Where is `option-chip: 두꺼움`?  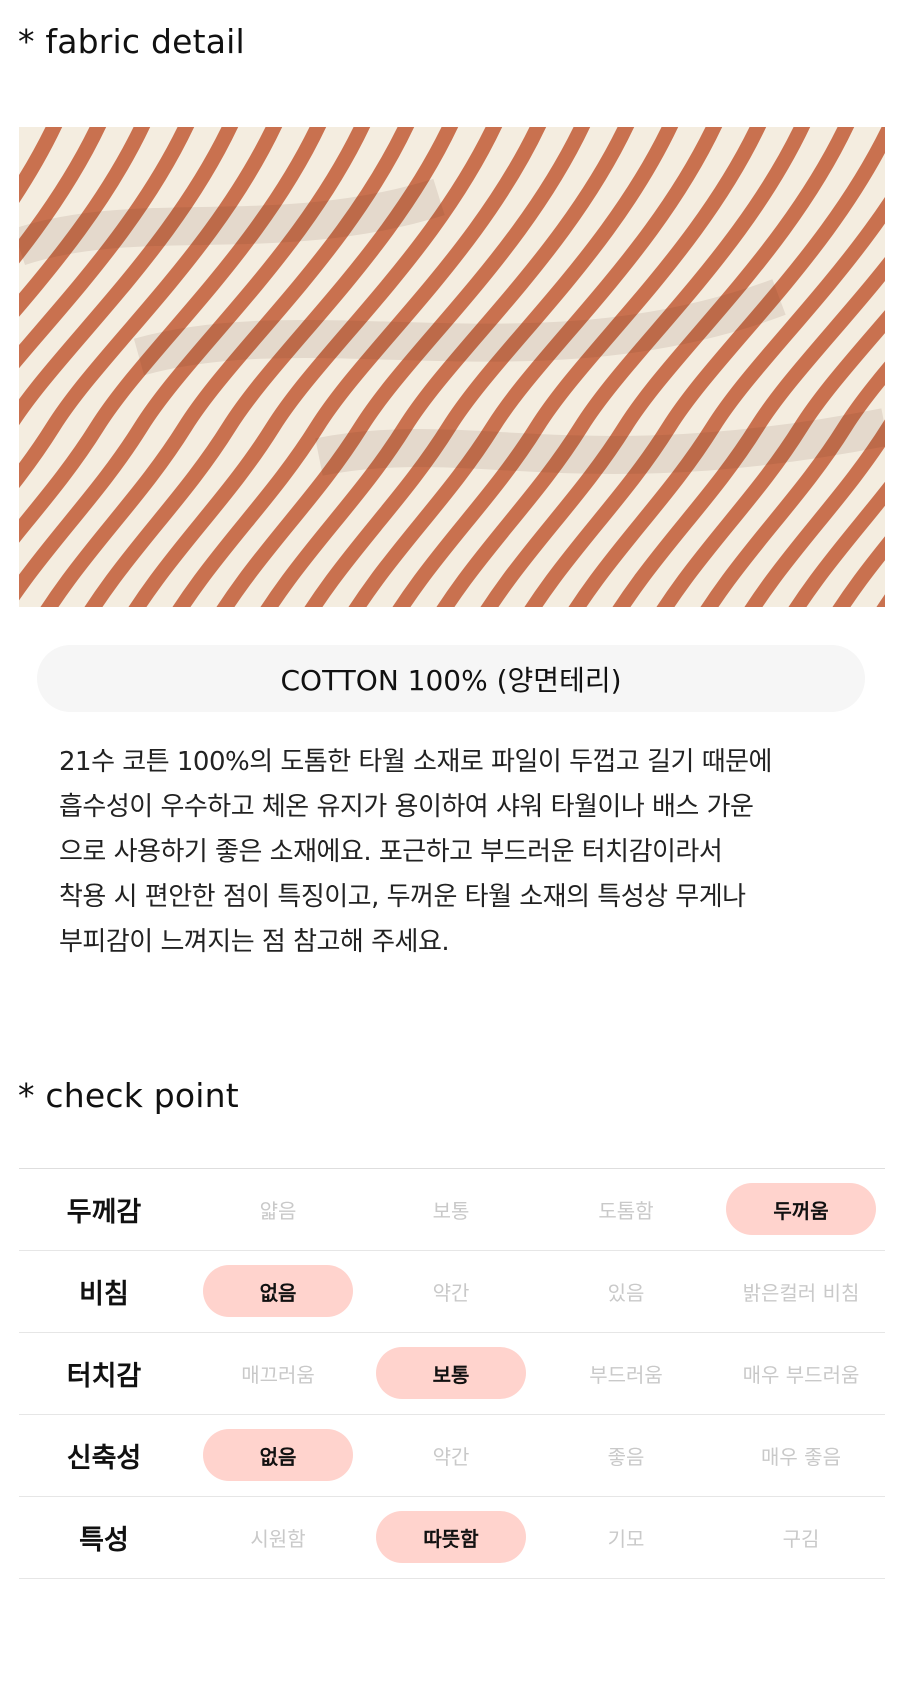
option-chip: 두꺼움 is located at coordinates (801, 1209).